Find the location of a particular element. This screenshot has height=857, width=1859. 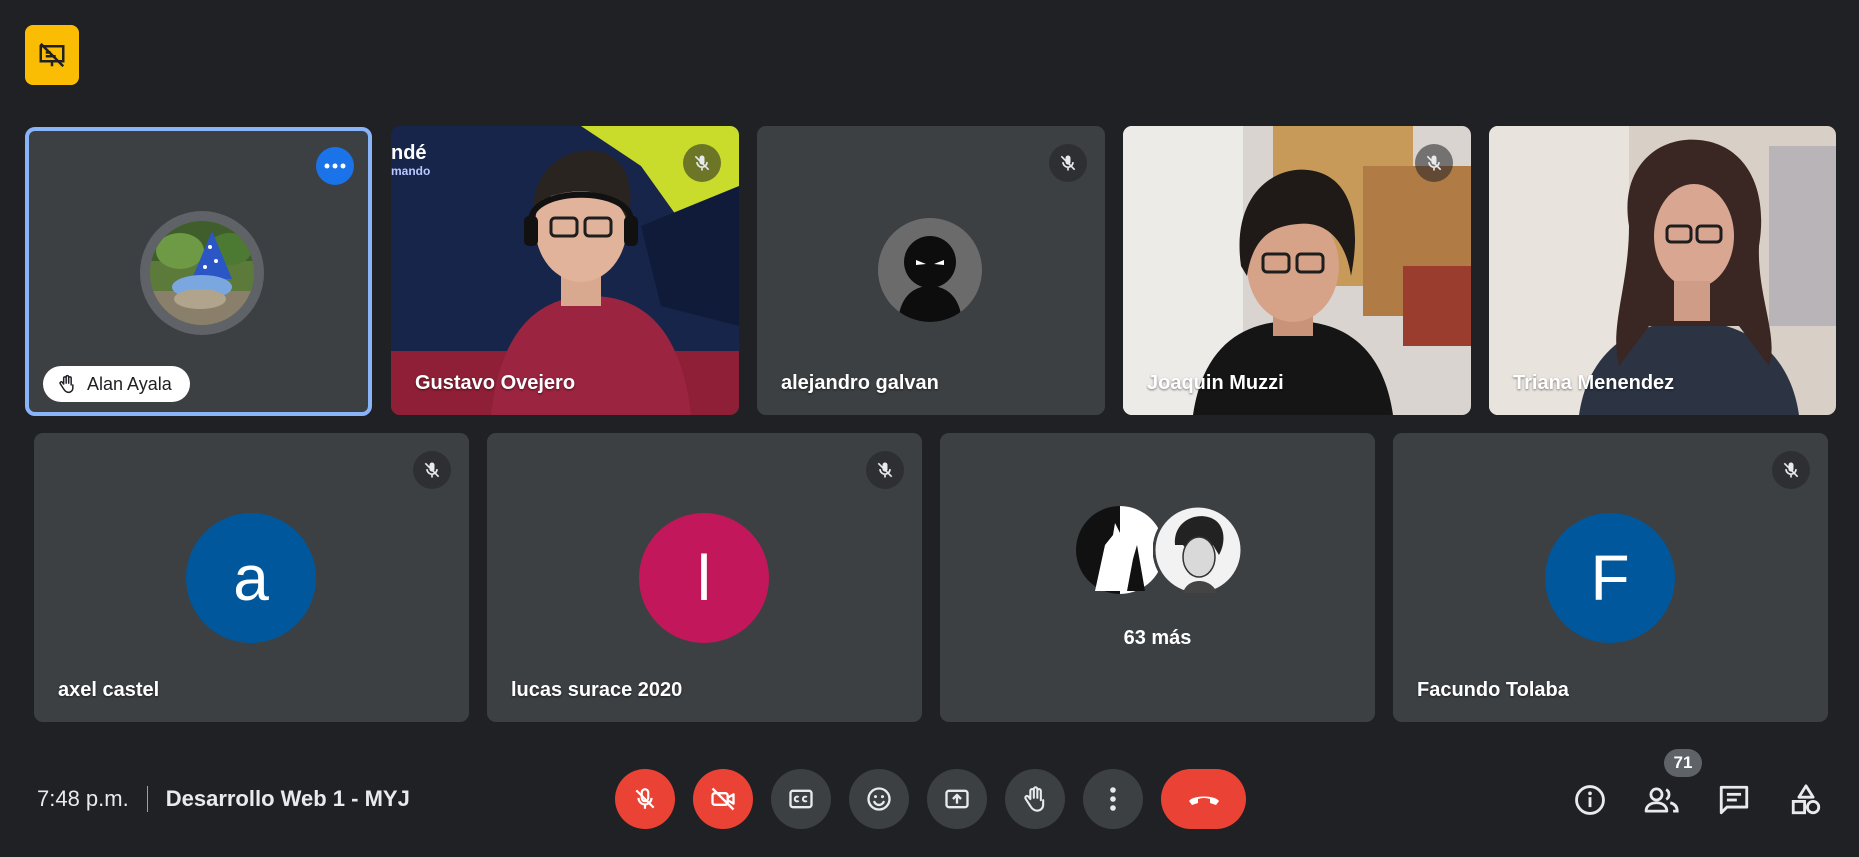

camera-toggle-button is located at coordinates (723, 799).